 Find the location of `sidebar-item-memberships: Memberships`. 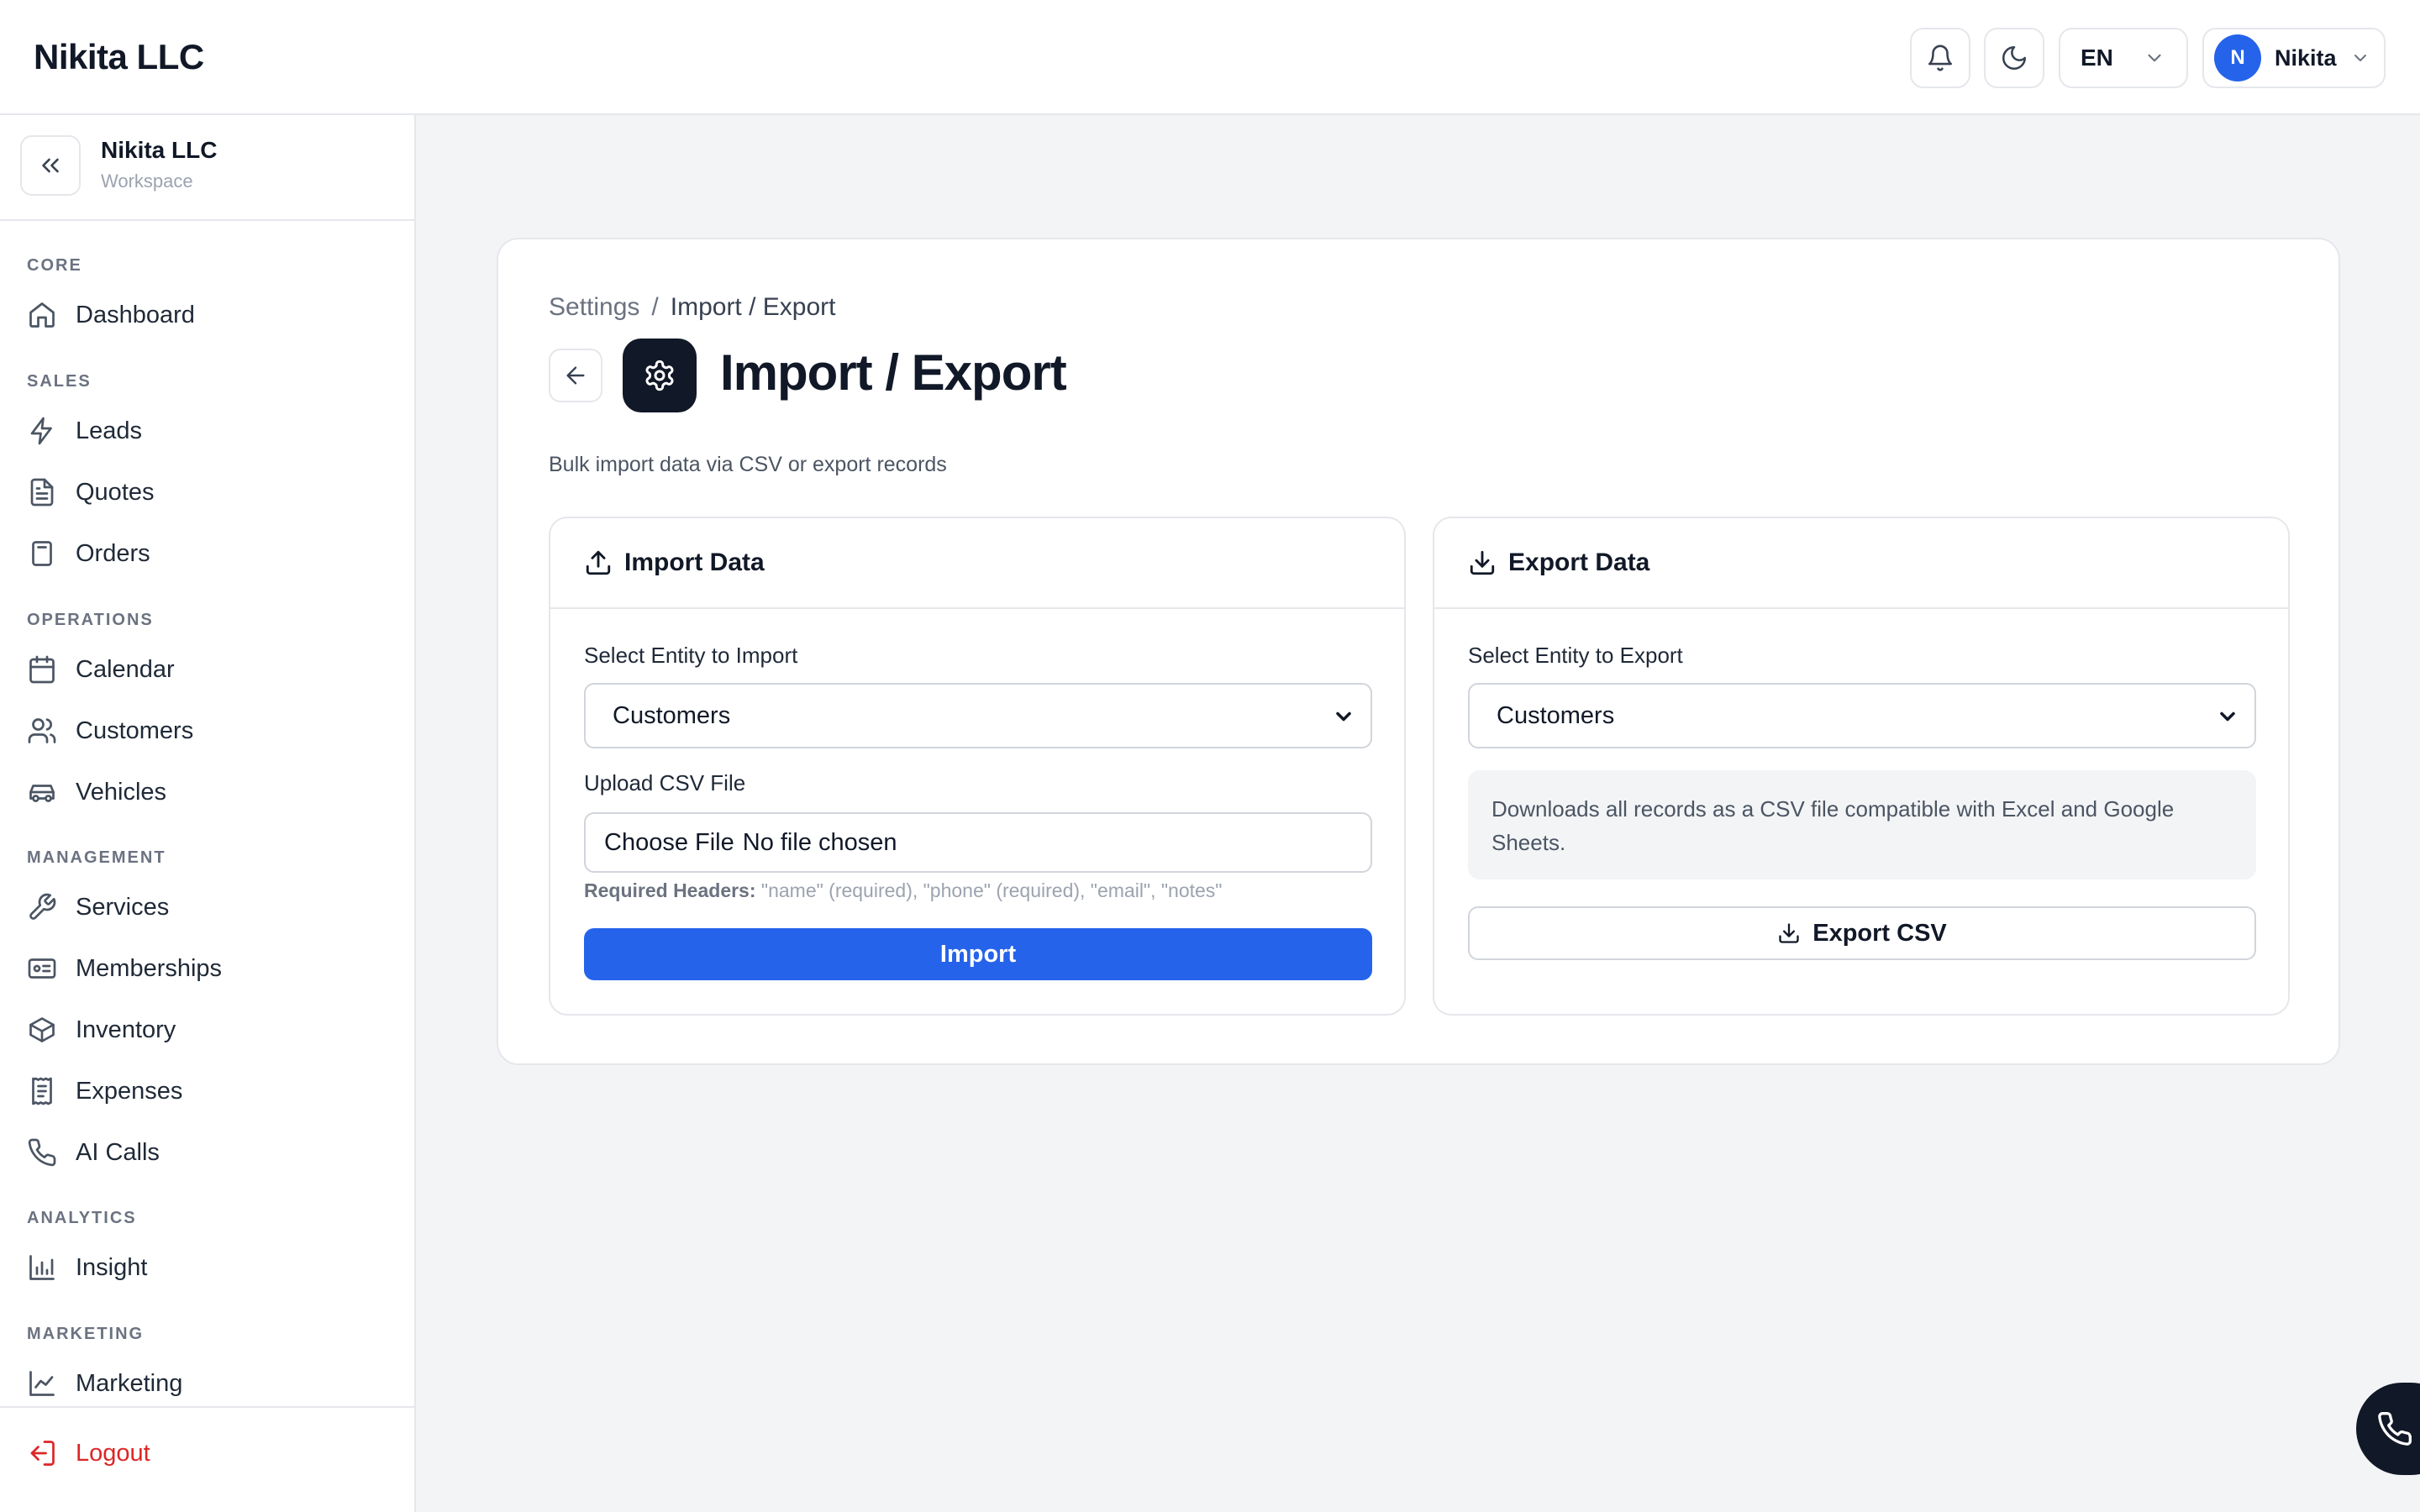

sidebar-item-memberships: Memberships is located at coordinates (212, 968).